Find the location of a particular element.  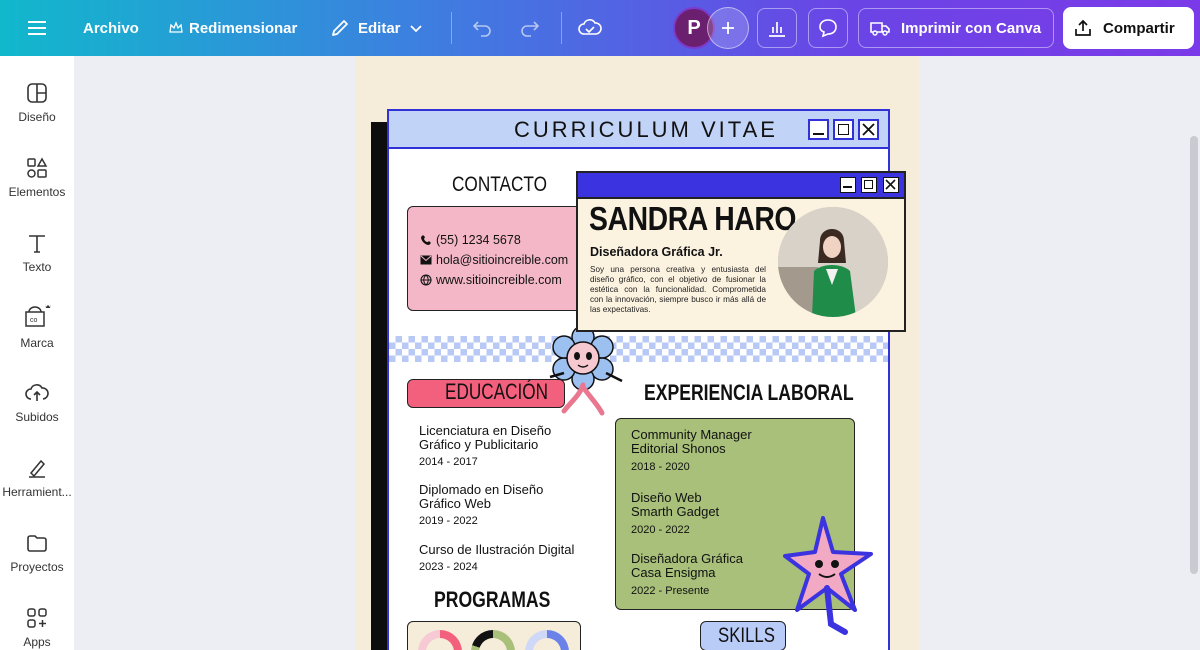

file-menu-button: Archivo is located at coordinates (111, 28).